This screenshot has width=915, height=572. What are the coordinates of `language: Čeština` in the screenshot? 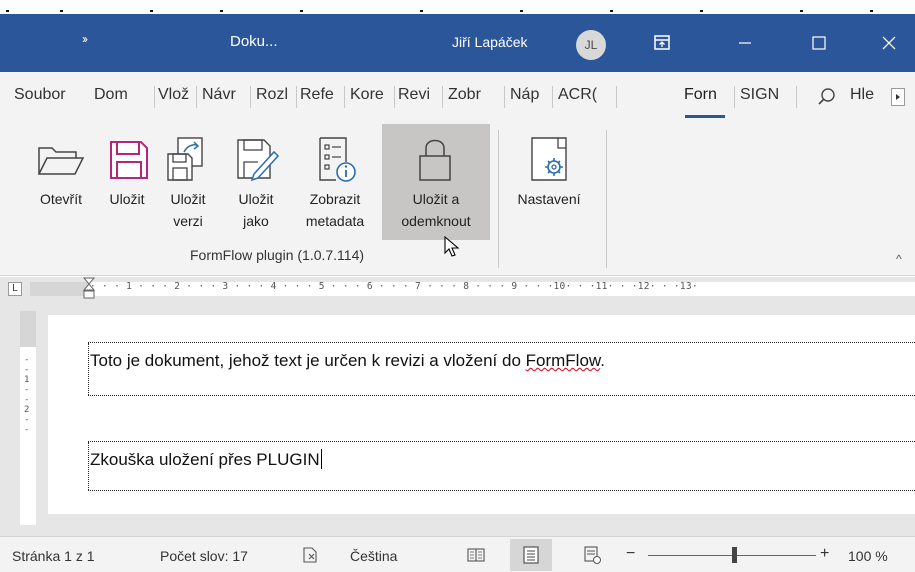 It's located at (373, 556).